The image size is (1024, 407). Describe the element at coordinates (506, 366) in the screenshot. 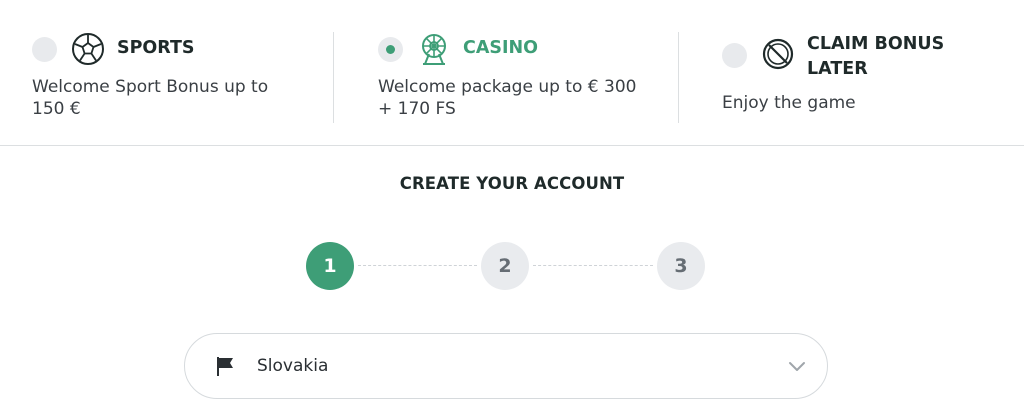

I see `country-select: Slovakia` at that location.